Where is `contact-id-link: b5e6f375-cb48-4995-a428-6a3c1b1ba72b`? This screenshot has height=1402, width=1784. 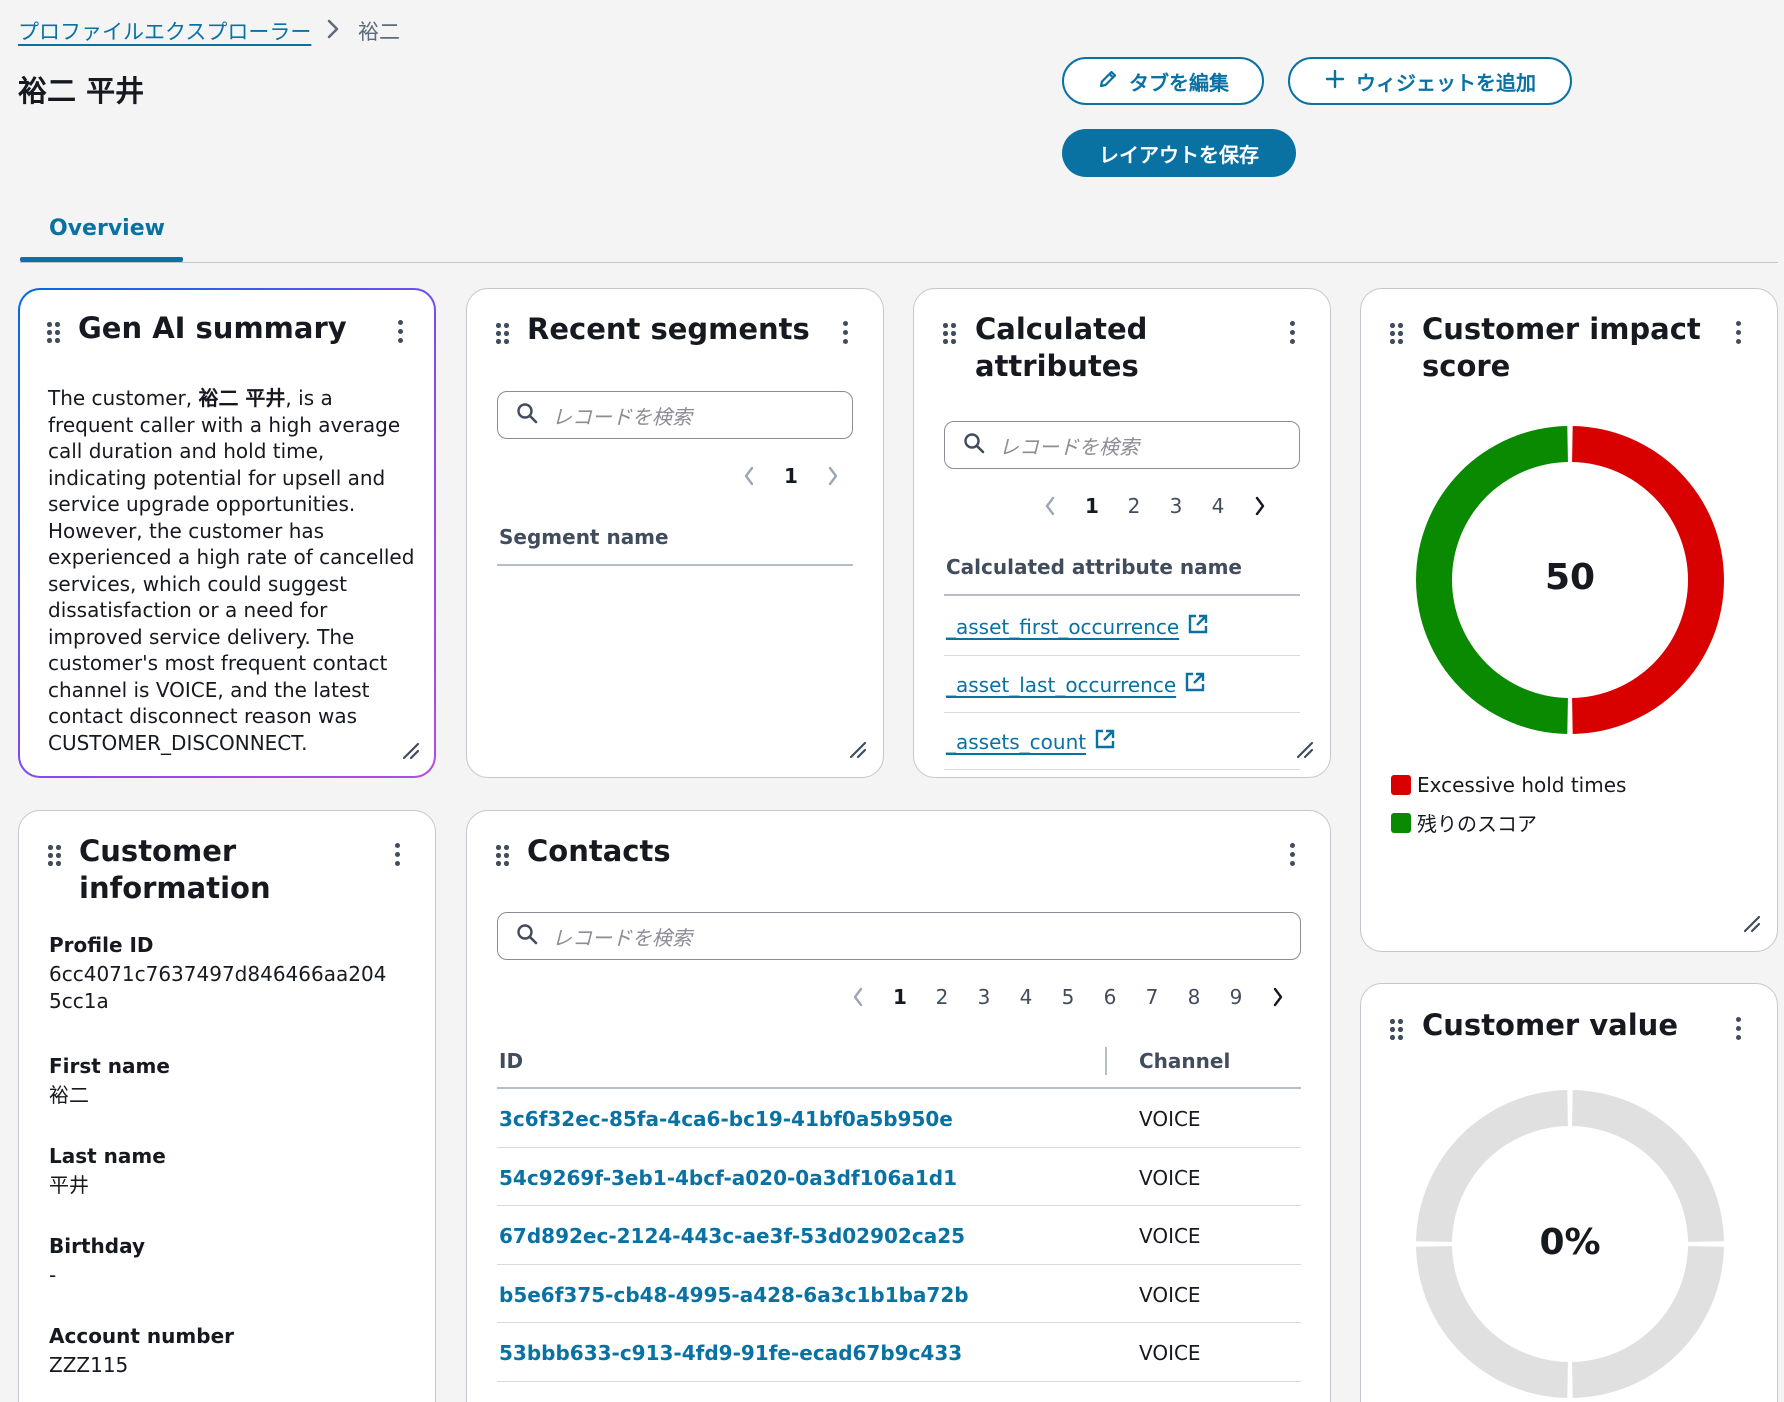 contact-id-link: b5e6f375-cb48-4995-a428-6a3c1b1ba72b is located at coordinates (734, 1295).